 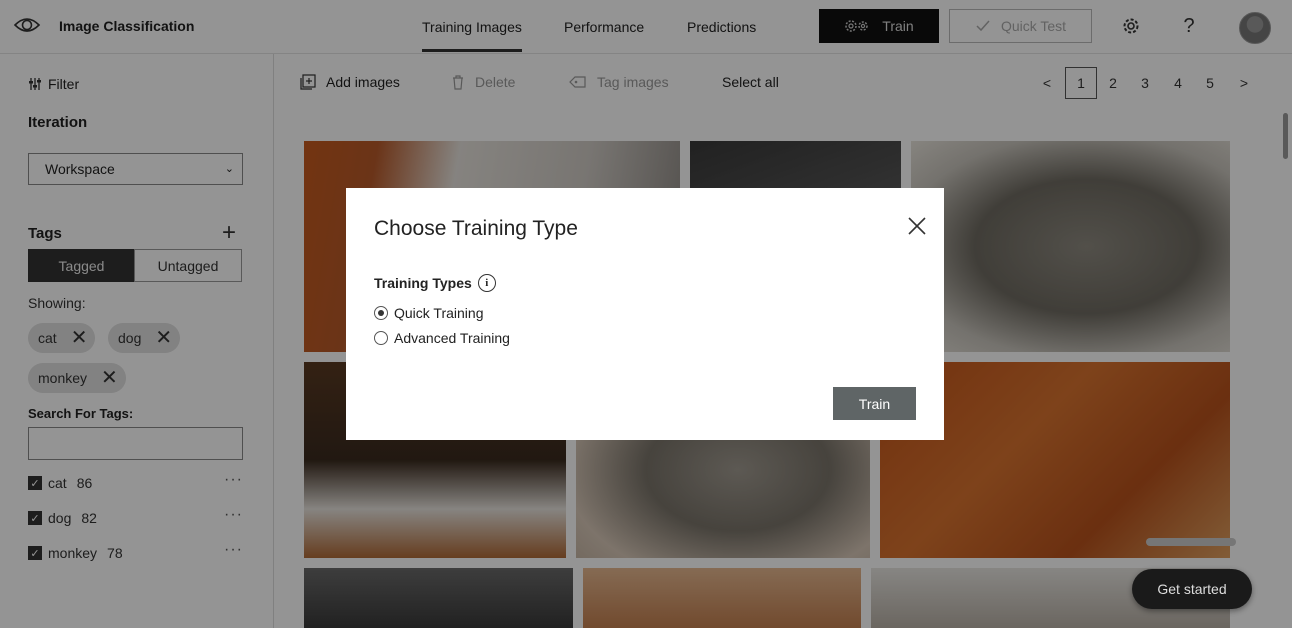 I want to click on training-types-text: Training Types, so click(x=423, y=283).